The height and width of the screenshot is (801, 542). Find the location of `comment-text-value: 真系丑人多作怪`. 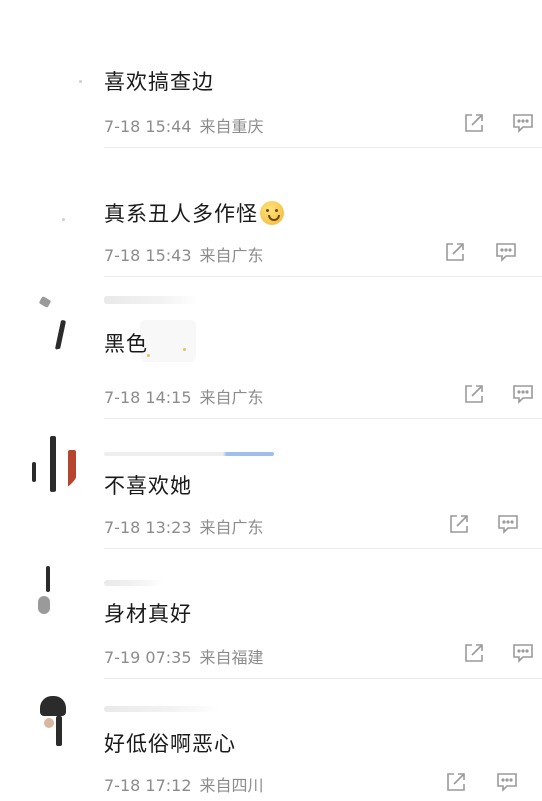

comment-text-value: 真系丑人多作怪 is located at coordinates (181, 214).